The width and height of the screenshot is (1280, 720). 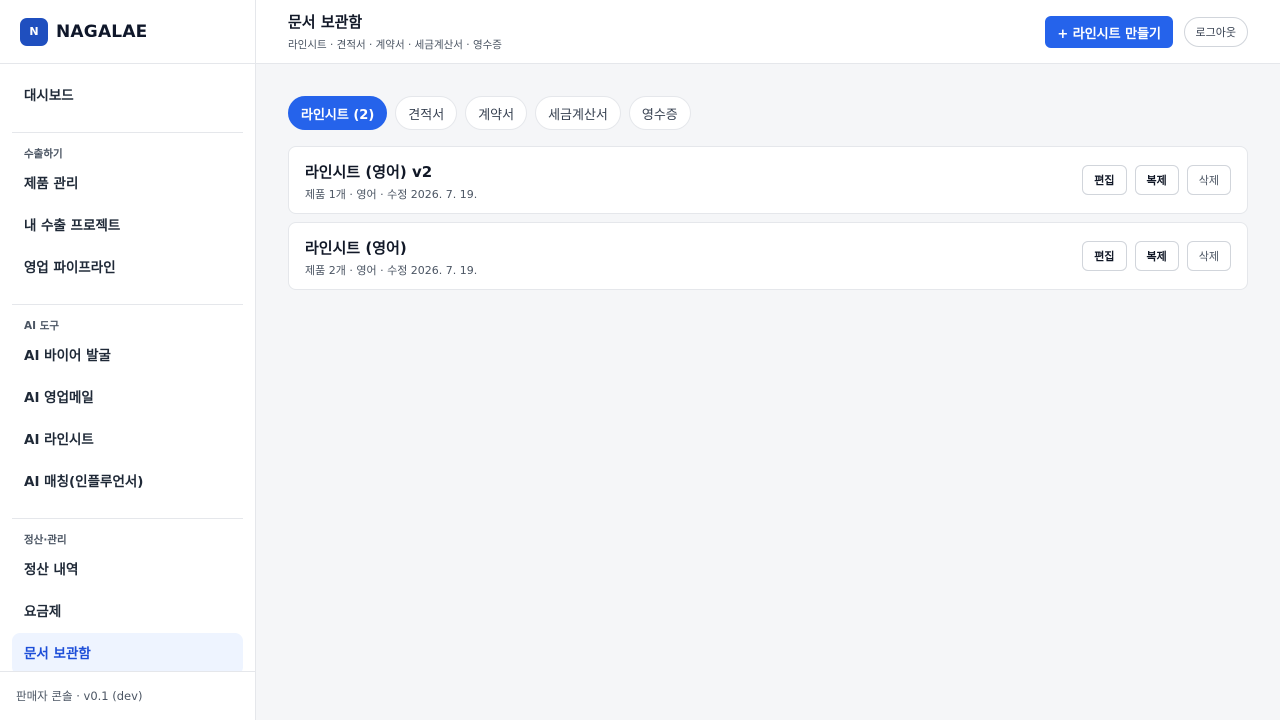 What do you see at coordinates (1109, 32) in the screenshot?
I see `create-linesheet-button: + 라인시트 만들기` at bounding box center [1109, 32].